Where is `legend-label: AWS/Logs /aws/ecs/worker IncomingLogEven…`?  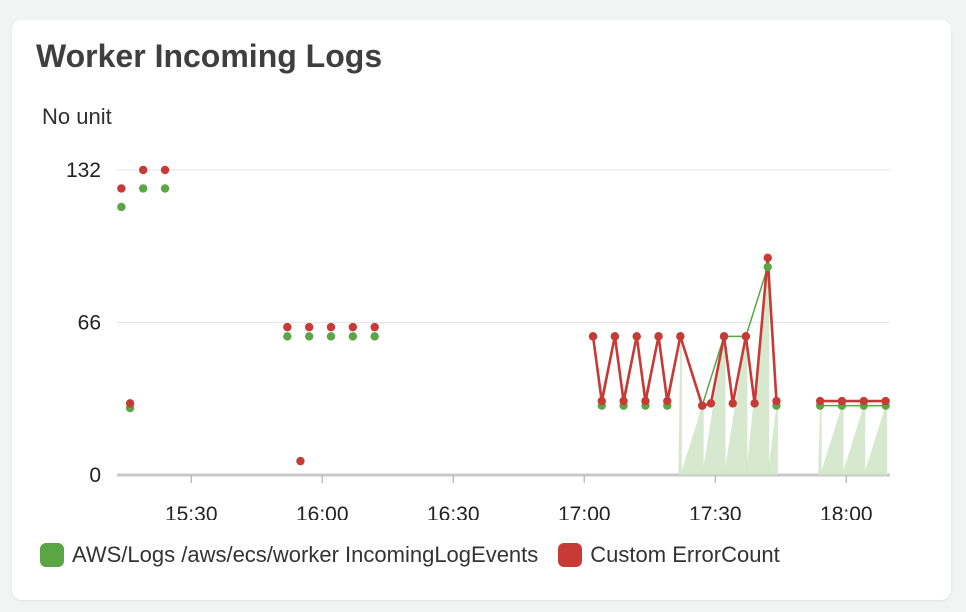
legend-label: AWS/Logs /aws/ecs/worker IncomingLogEven… is located at coordinates (305, 554).